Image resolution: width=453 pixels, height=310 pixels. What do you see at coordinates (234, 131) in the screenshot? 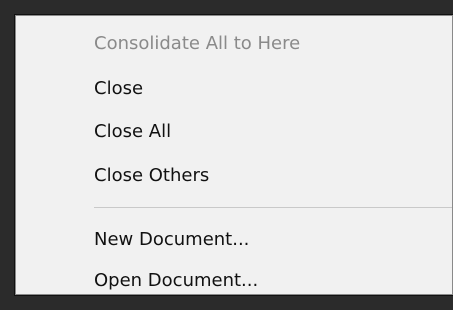
I see `menu-item-close-all: Close All` at bounding box center [234, 131].